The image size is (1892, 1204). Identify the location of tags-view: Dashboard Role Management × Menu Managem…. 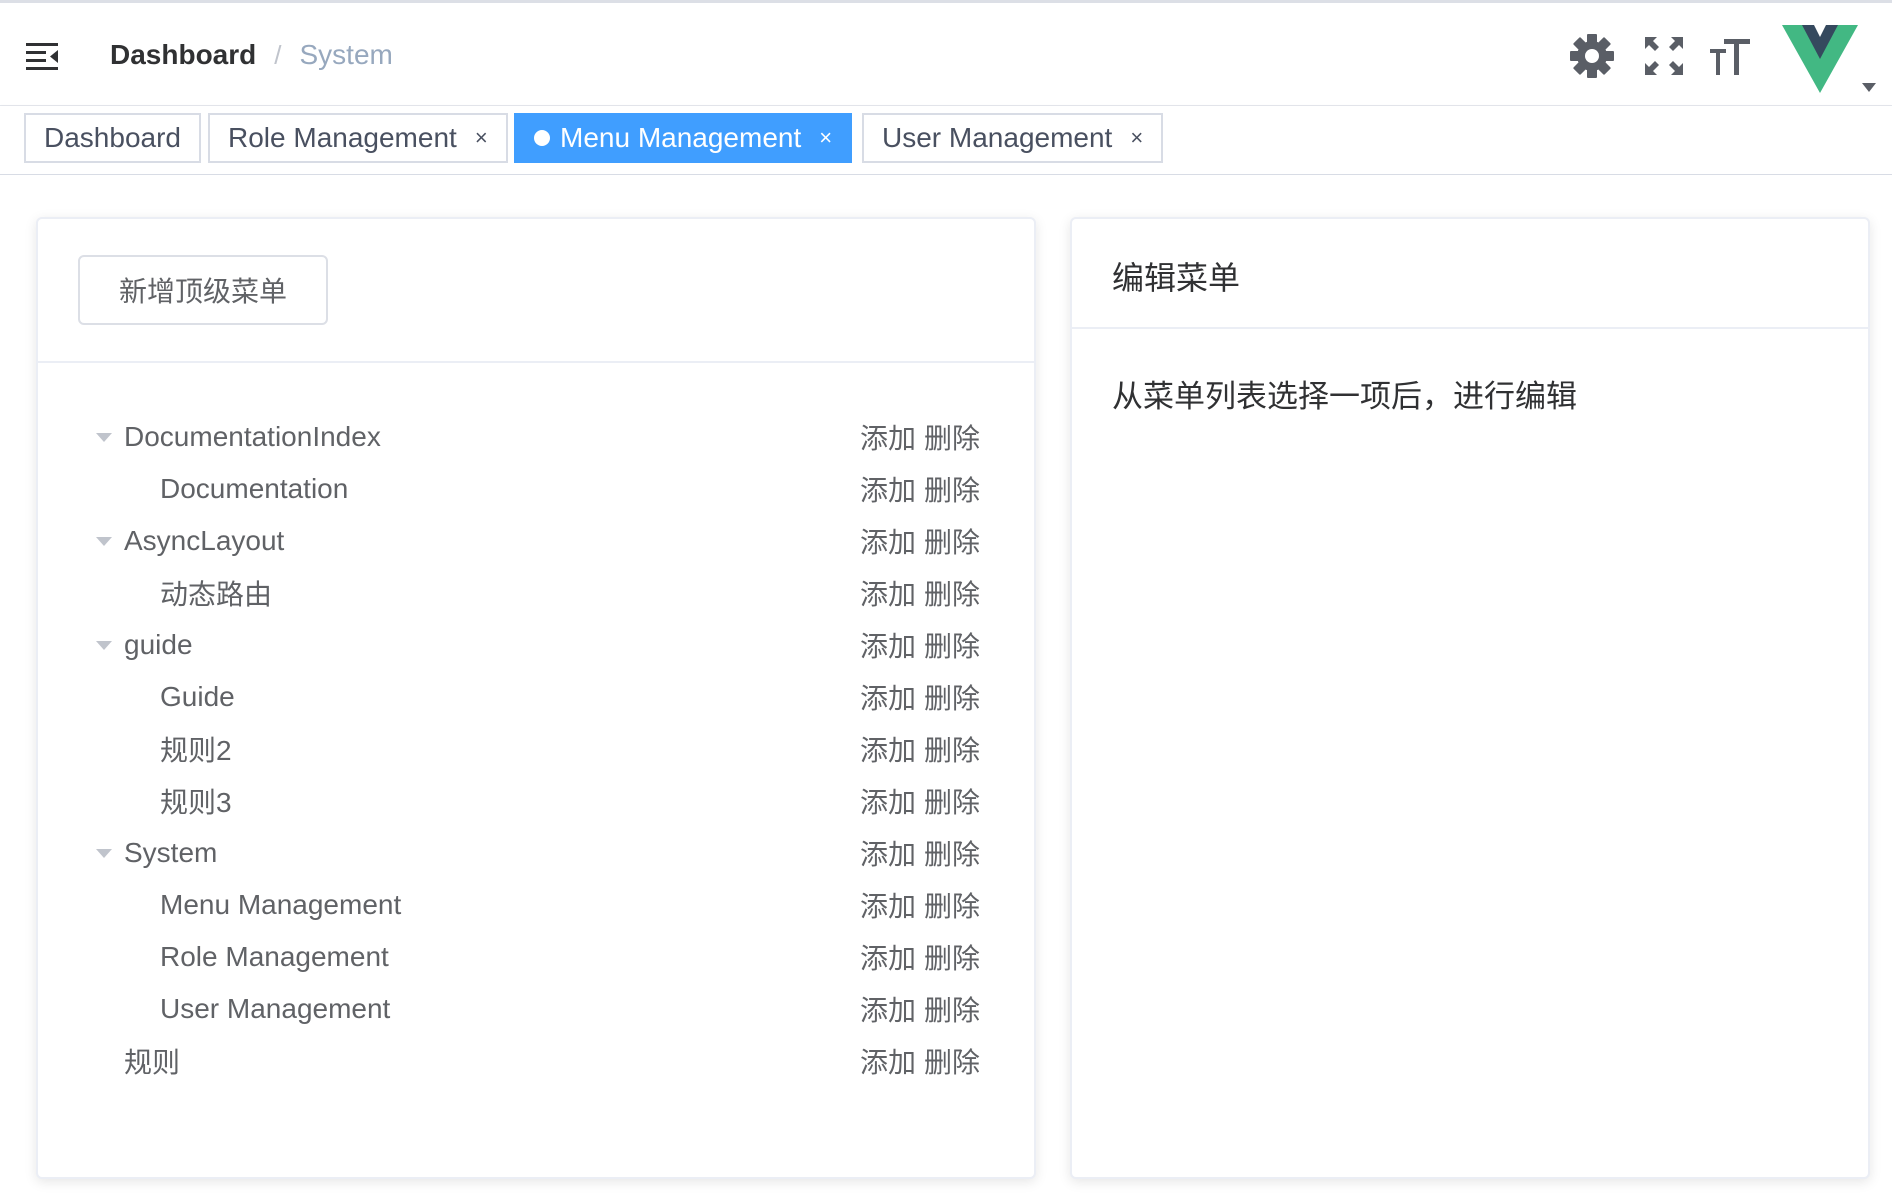
(946, 140).